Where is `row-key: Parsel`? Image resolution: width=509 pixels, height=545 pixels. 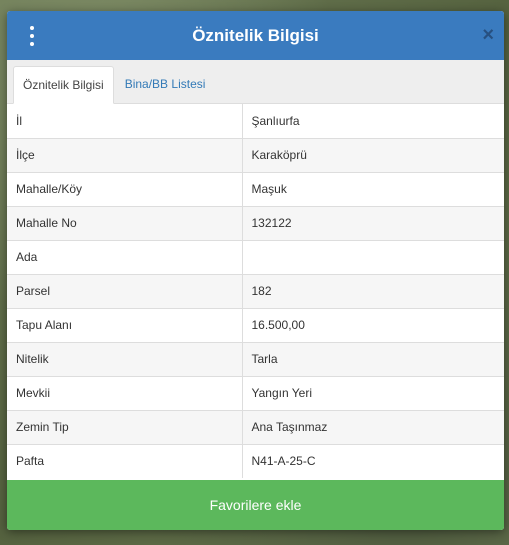
row-key: Parsel is located at coordinates (125, 290).